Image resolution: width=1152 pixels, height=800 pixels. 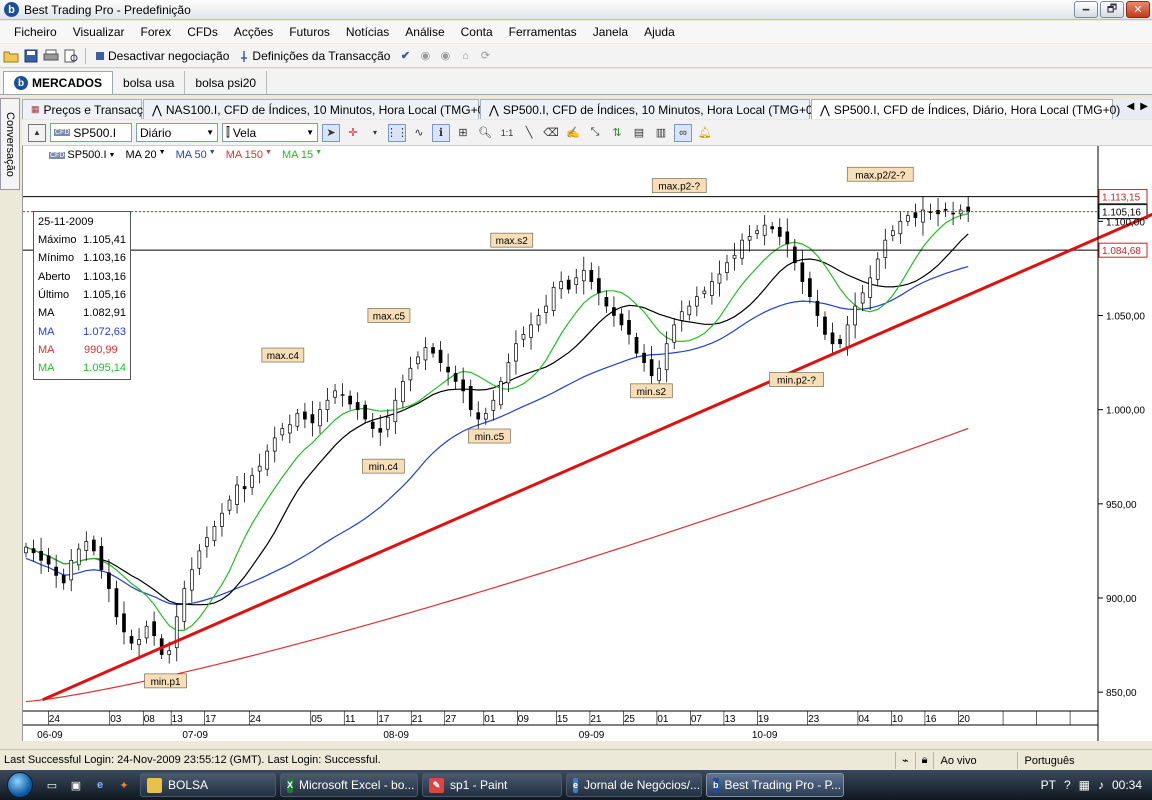 I want to click on language-indicator: PT, so click(x=1048, y=785).